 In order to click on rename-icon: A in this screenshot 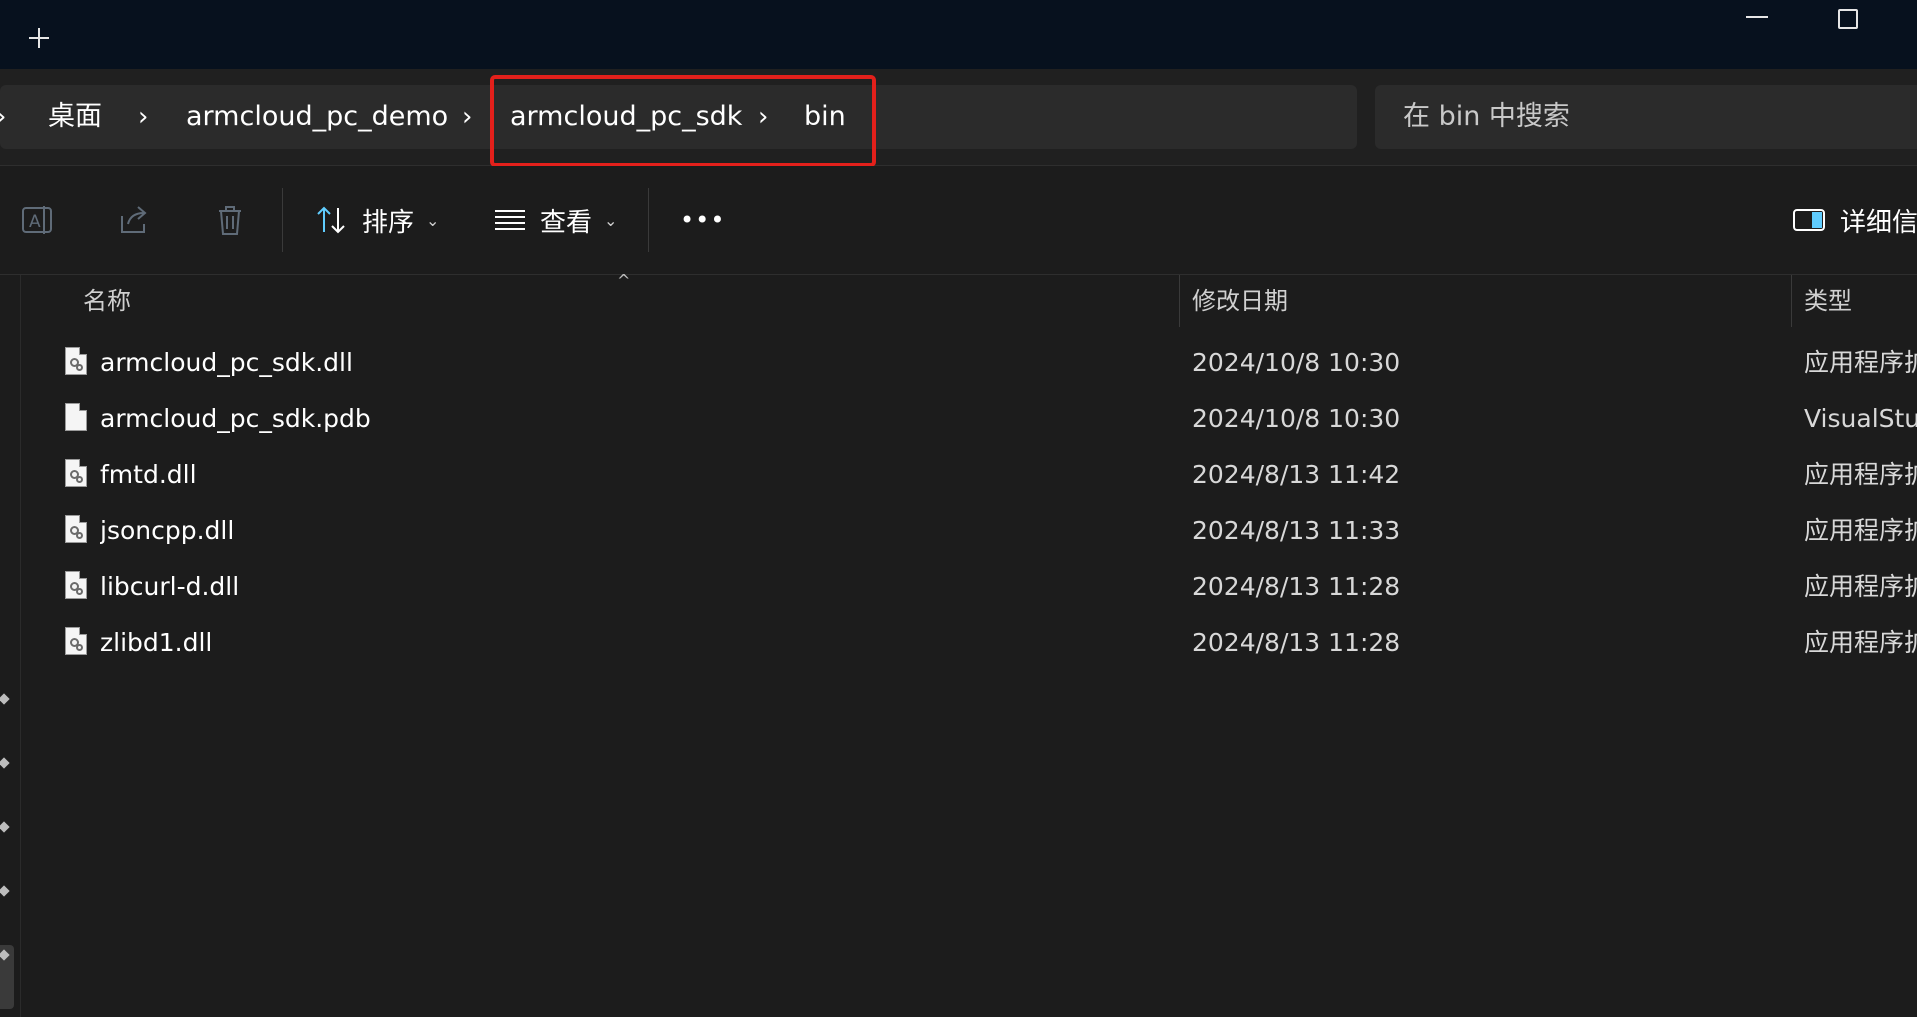, I will do `click(37, 220)`.